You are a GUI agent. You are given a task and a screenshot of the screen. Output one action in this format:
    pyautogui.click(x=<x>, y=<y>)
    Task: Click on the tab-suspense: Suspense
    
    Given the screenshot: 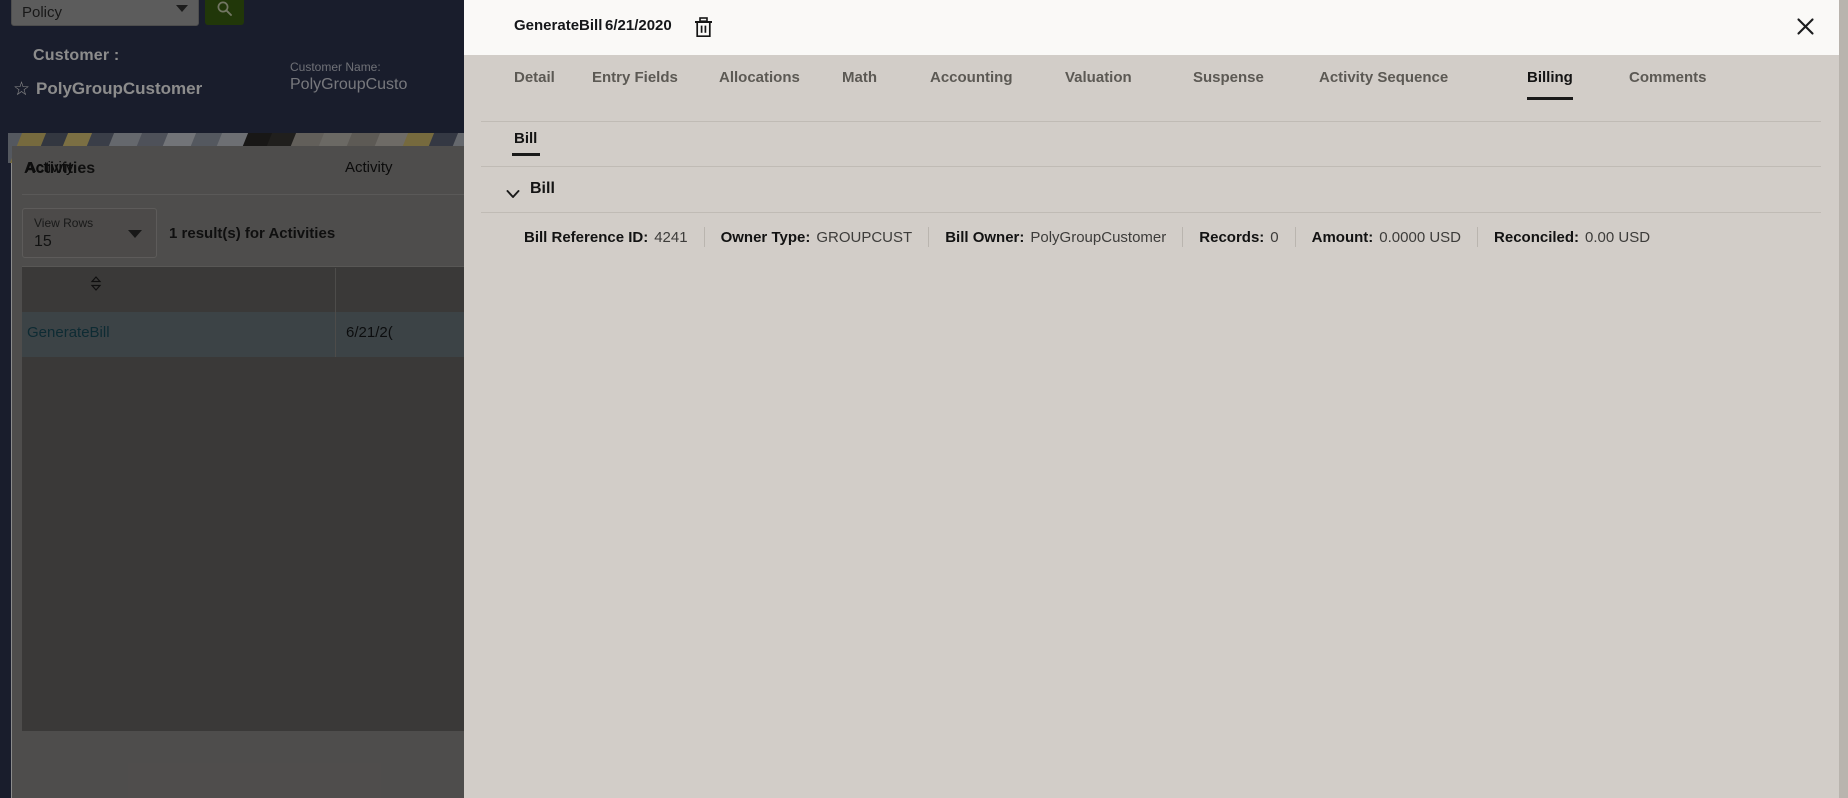 What is the action you would take?
    pyautogui.click(x=1228, y=77)
    